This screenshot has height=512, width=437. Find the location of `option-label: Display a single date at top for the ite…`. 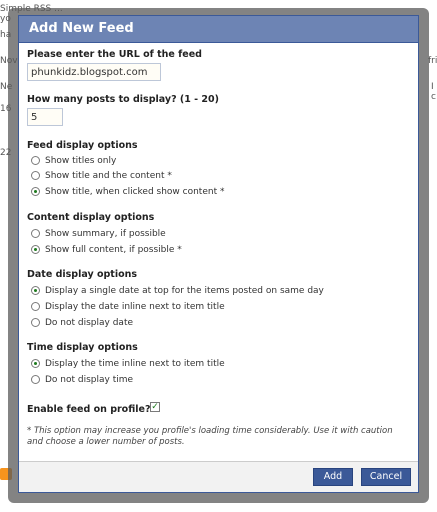

option-label: Display a single date at top for the ite… is located at coordinates (184, 290).